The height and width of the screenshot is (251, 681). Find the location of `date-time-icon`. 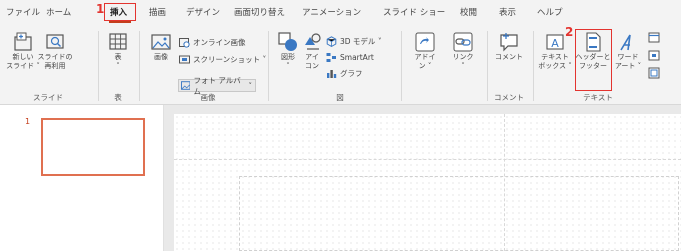

date-time-icon is located at coordinates (654, 37).